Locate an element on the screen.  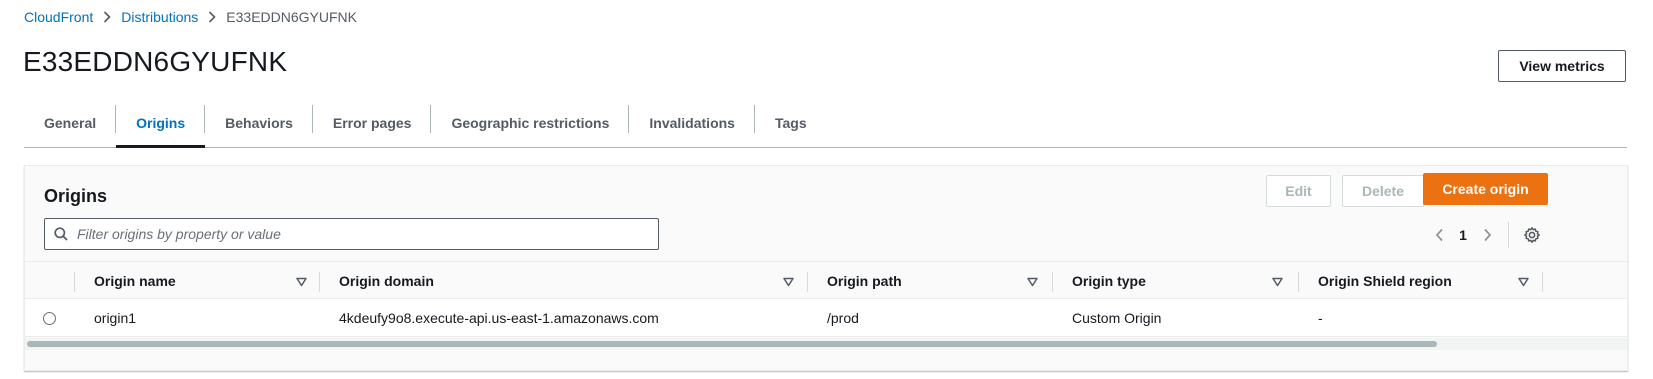
tab-label: Origins is located at coordinates (161, 122).